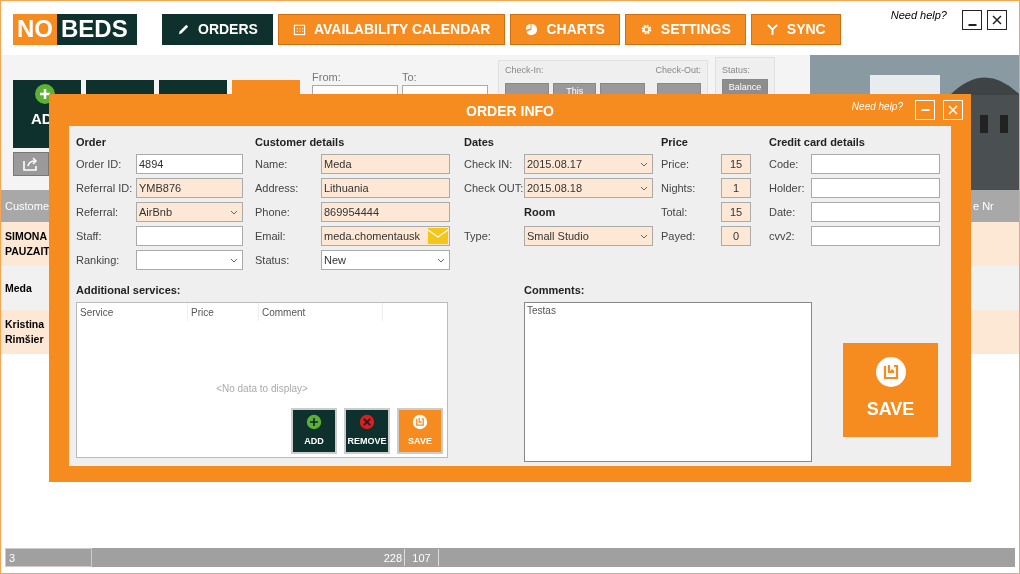  Describe the element at coordinates (75, 29) in the screenshot. I see `logo: NO BEDS` at that location.